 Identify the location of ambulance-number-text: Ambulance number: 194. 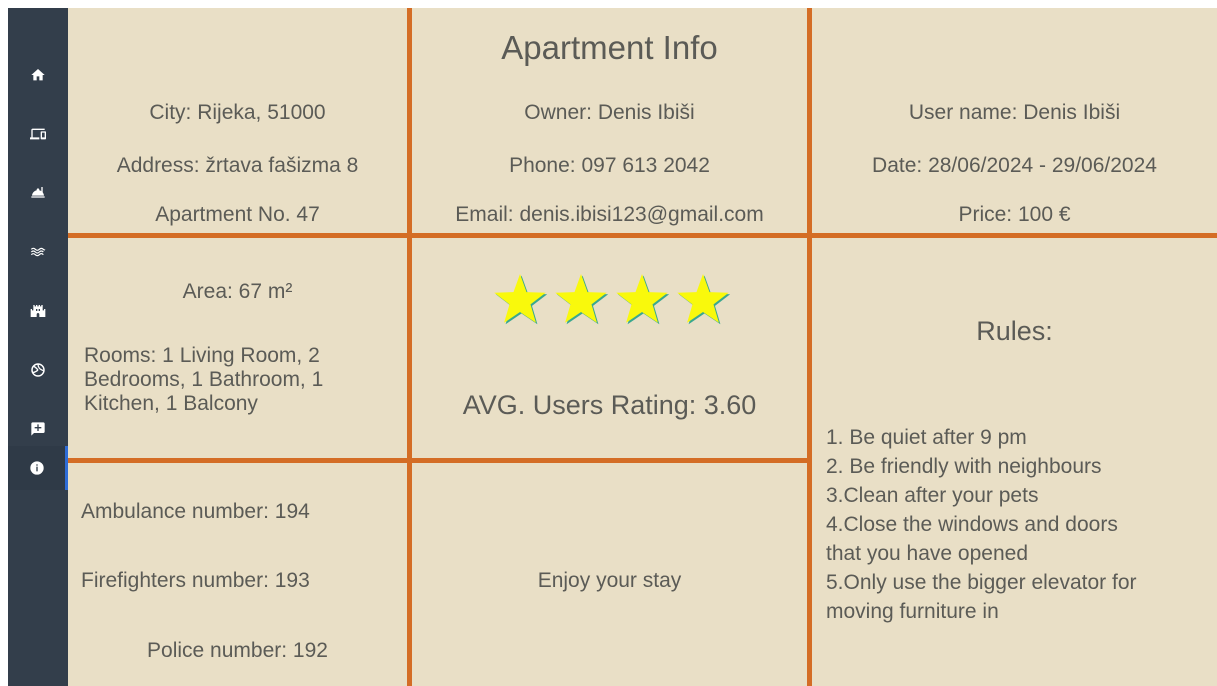
(195, 511).